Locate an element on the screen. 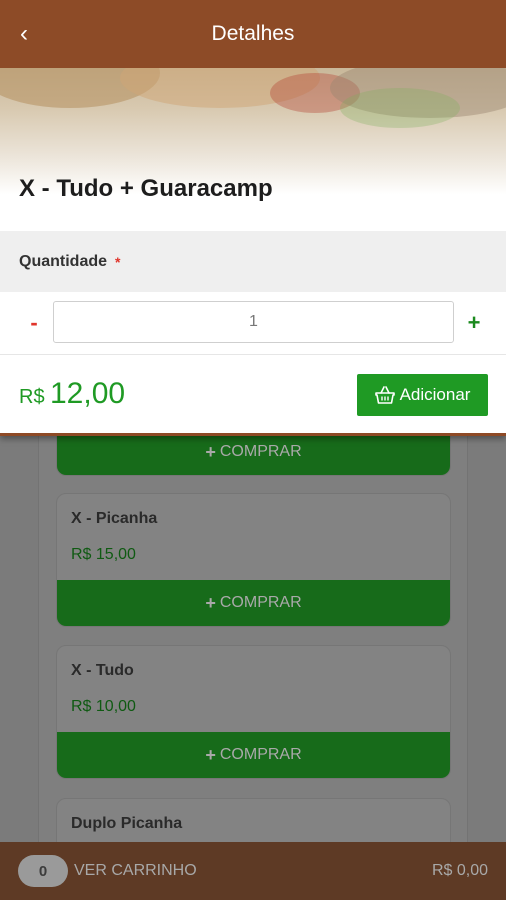 The width and height of the screenshot is (506, 900). app-header: ‹ Detalhes is located at coordinates (253, 34).